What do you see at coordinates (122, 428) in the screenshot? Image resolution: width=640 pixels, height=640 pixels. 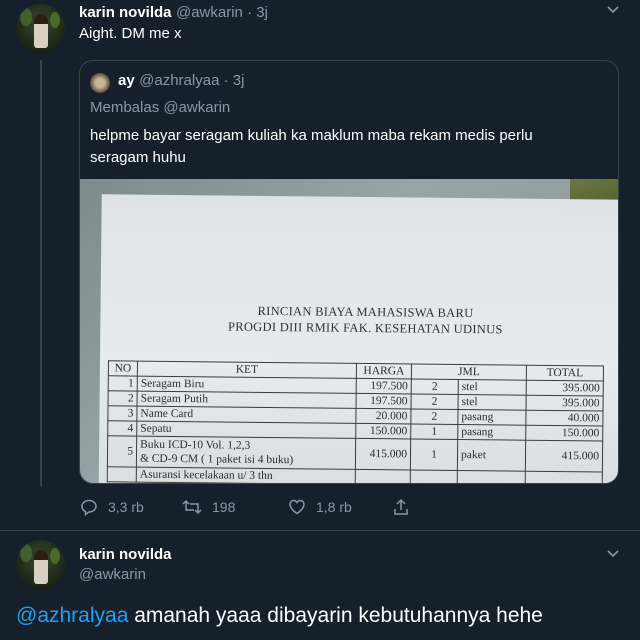 I see `row-no: 4` at bounding box center [122, 428].